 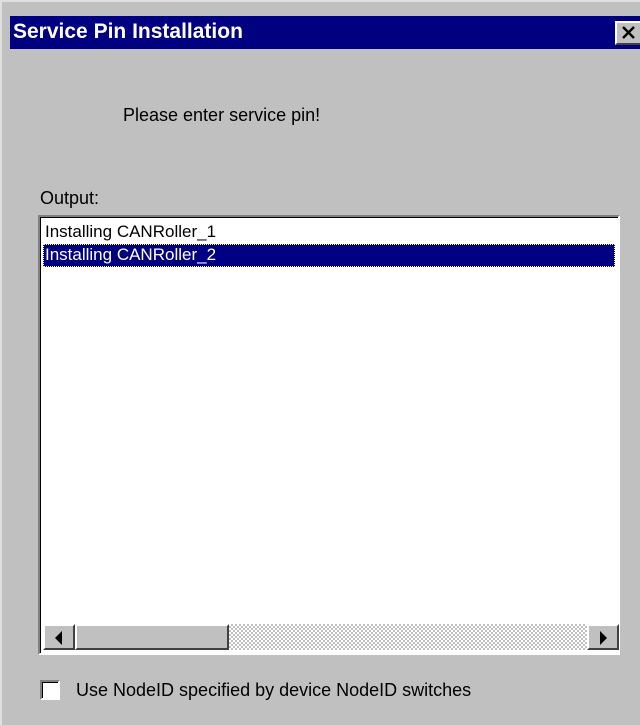 I want to click on horizontal-scrollbar, so click(x=331, y=637).